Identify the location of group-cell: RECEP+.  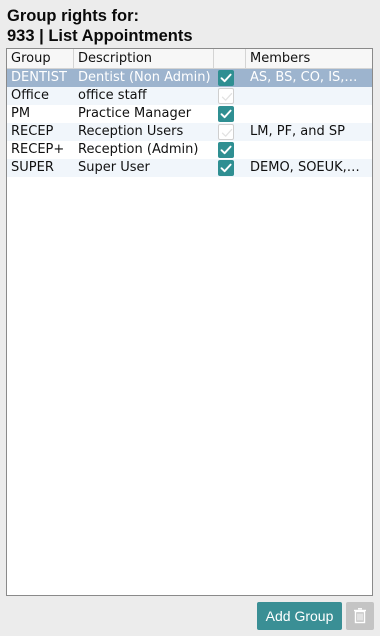
(38, 149).